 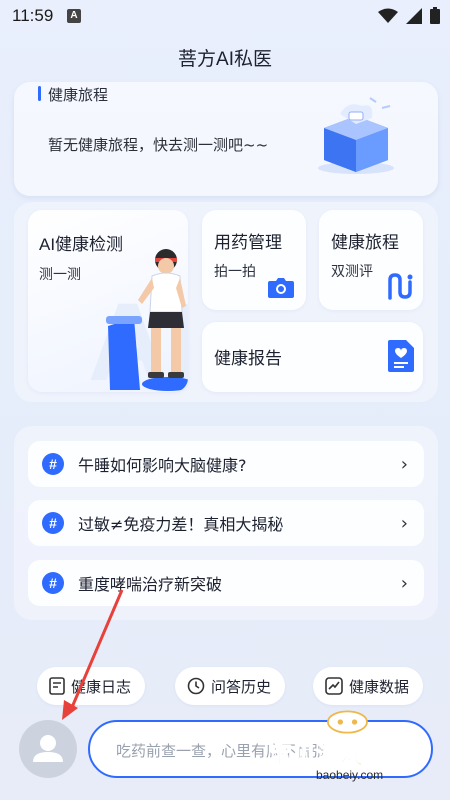 I want to click on journey-card: 健康旅程 暂无健康旅程，快去测一测吧~~, so click(x=226, y=139).